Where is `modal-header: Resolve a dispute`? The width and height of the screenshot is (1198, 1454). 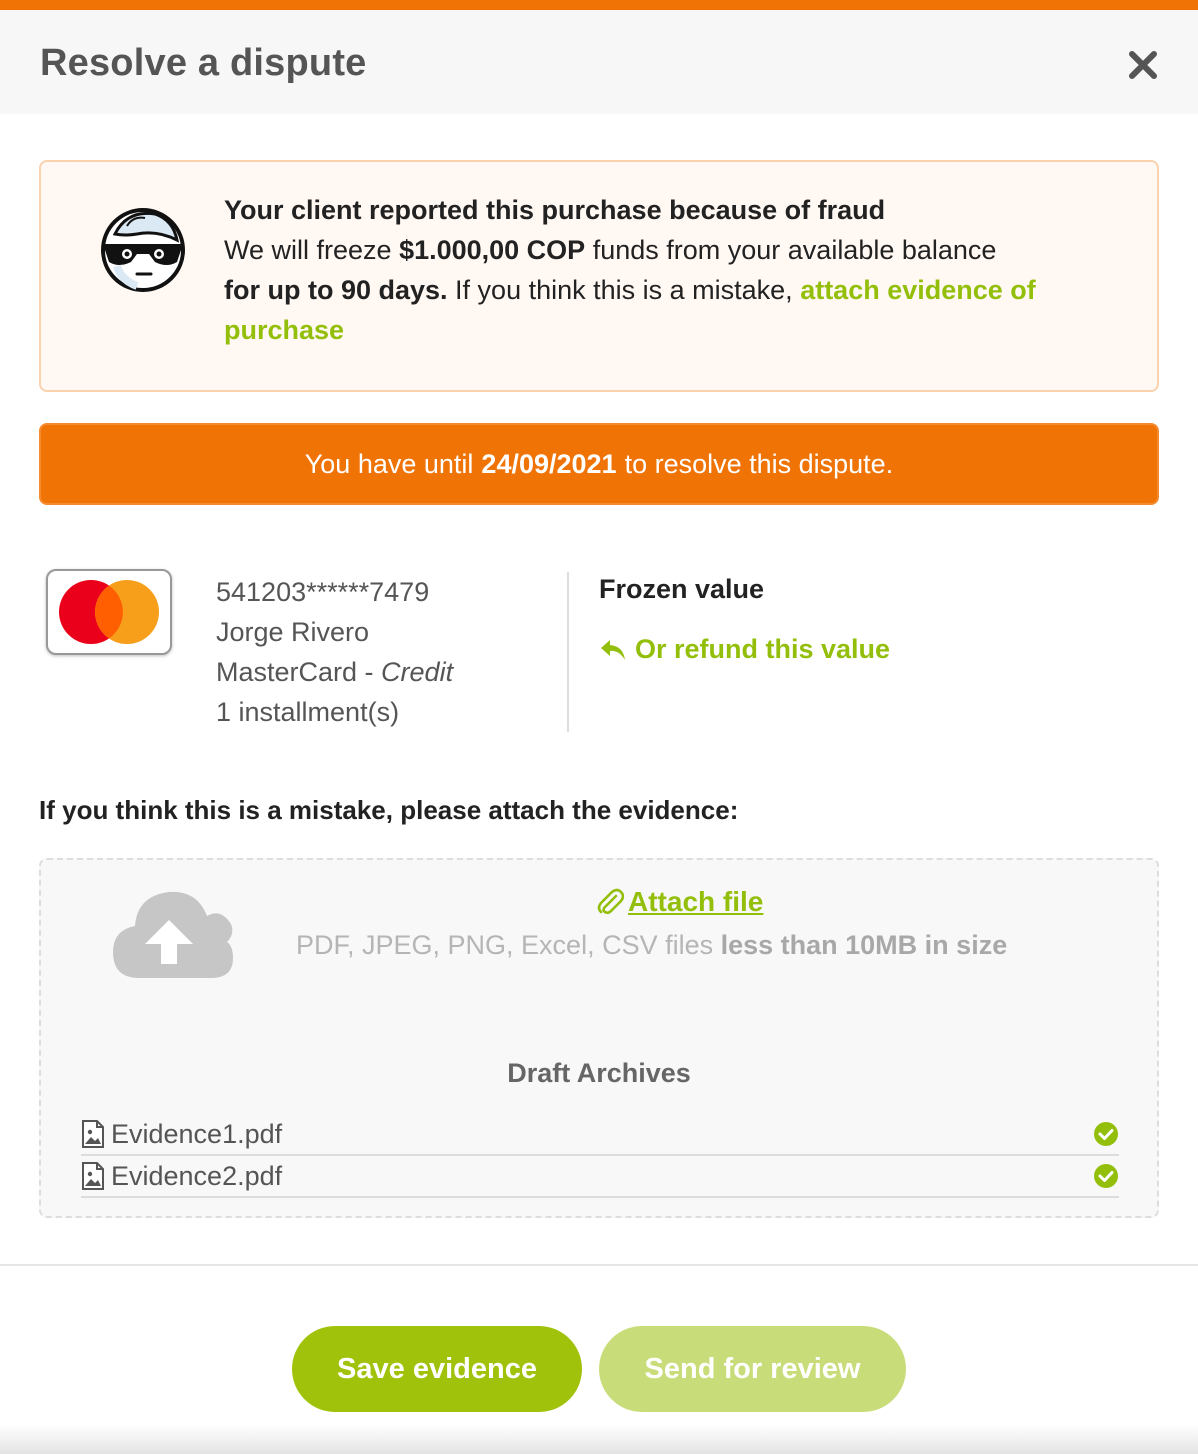
modal-header: Resolve a dispute is located at coordinates (599, 62).